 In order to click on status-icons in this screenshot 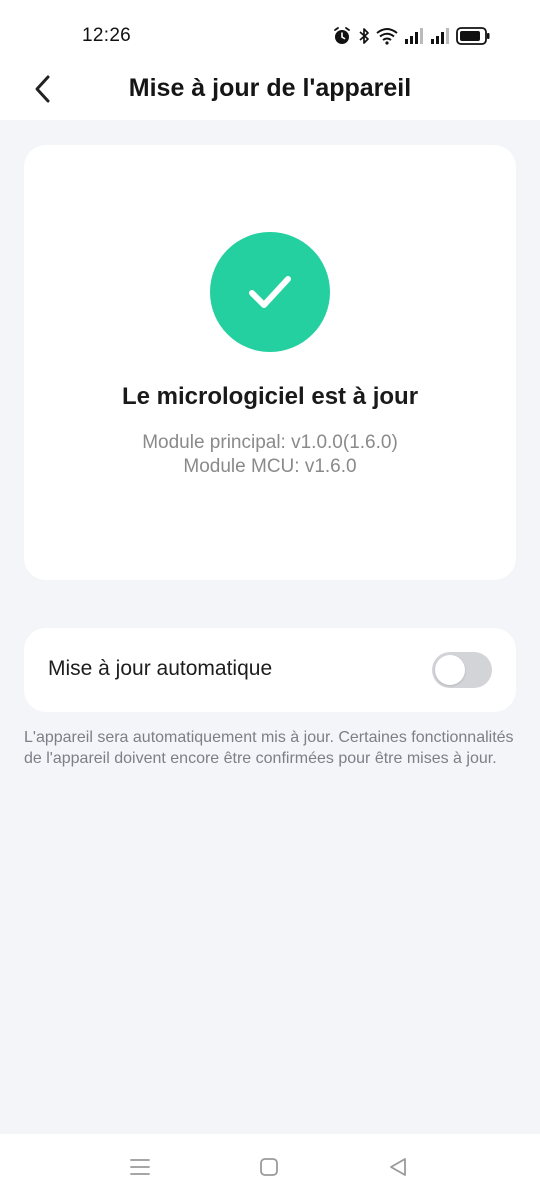, I will do `click(411, 36)`.